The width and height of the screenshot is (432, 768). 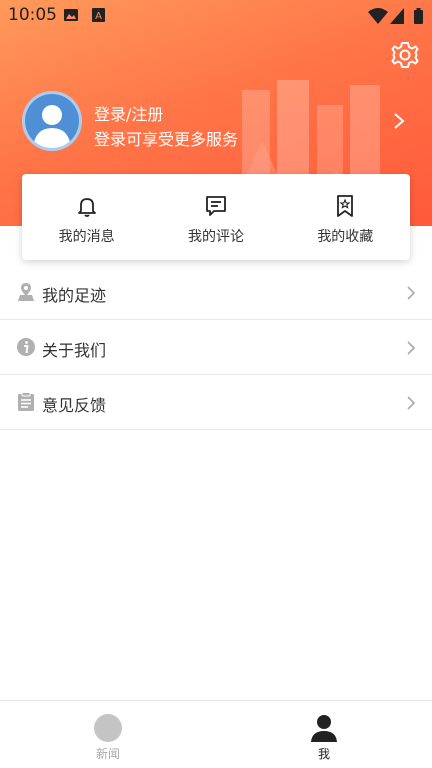 What do you see at coordinates (86, 237) in the screenshot?
I see `my-messages-label: 我的消息` at bounding box center [86, 237].